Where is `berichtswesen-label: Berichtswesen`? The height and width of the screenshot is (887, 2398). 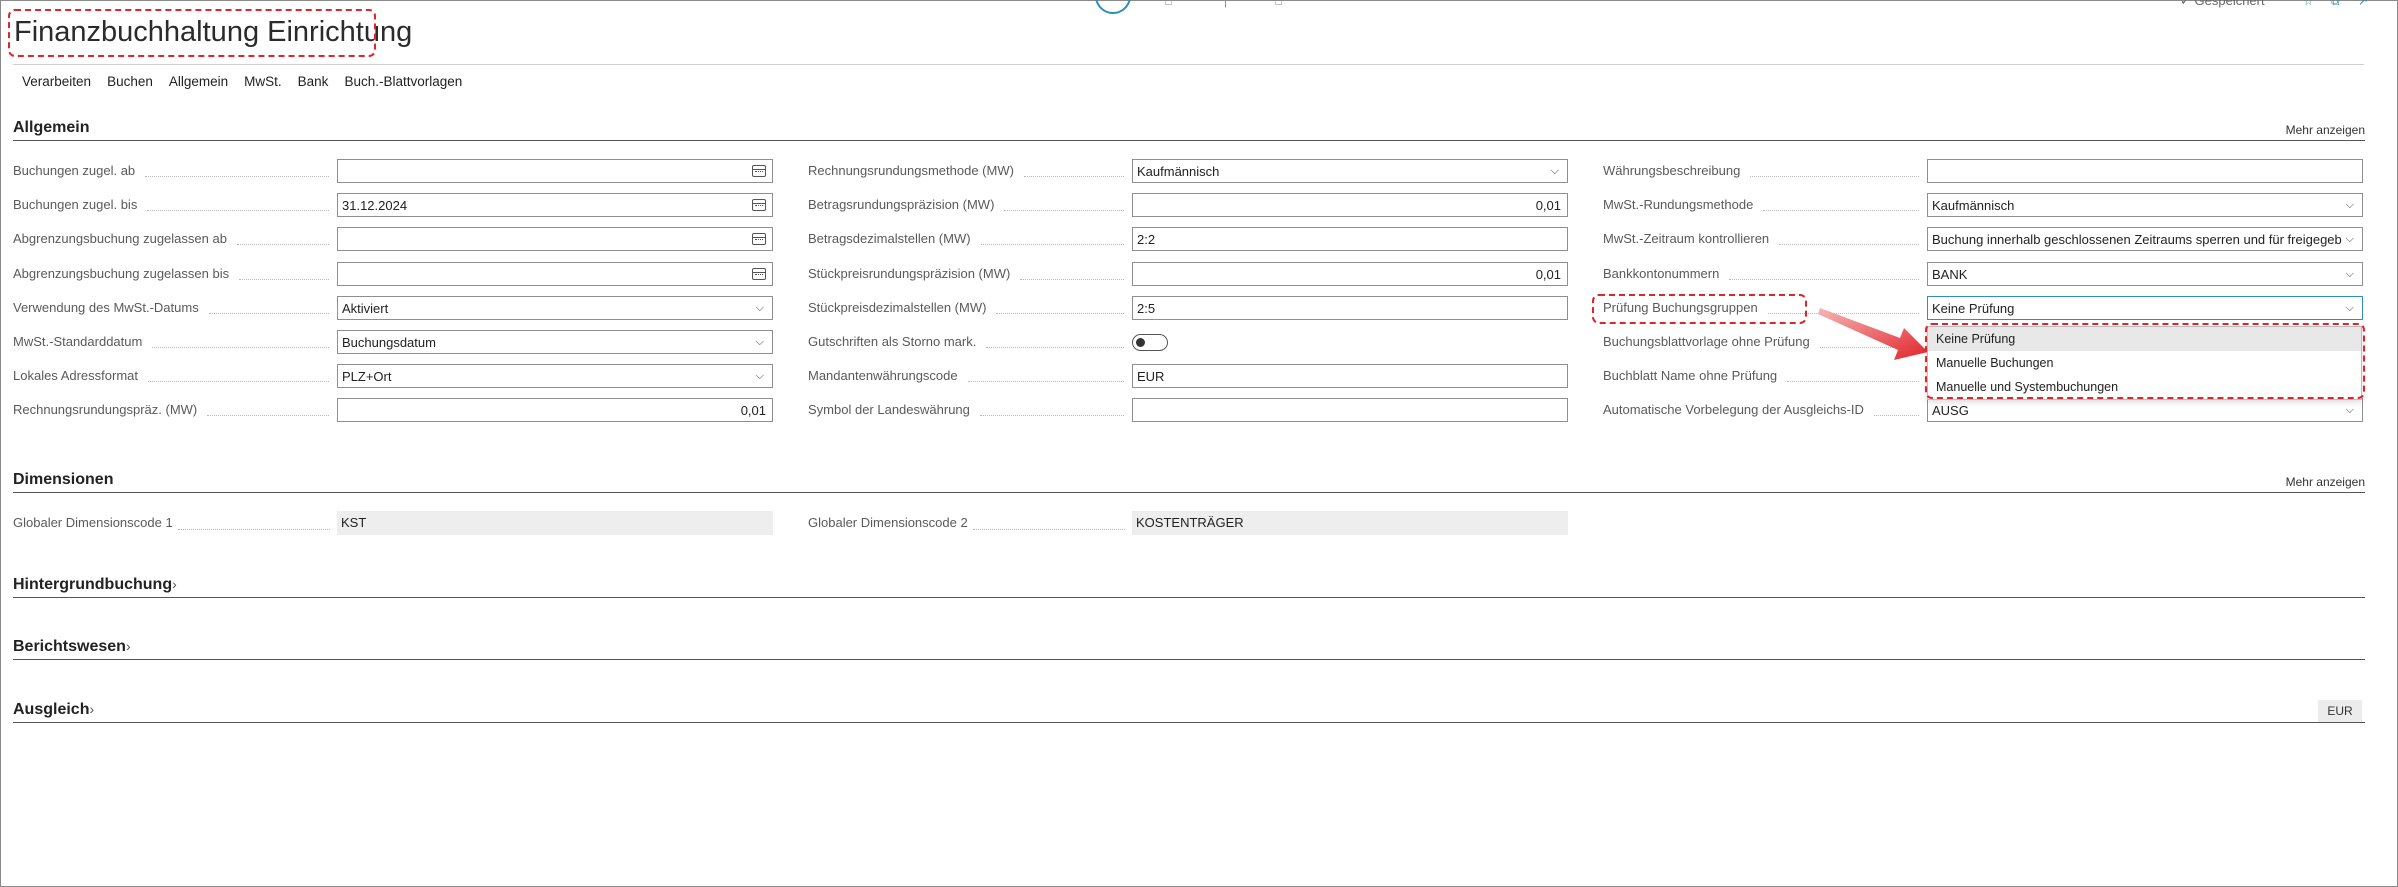 berichtswesen-label: Berichtswesen is located at coordinates (69, 646).